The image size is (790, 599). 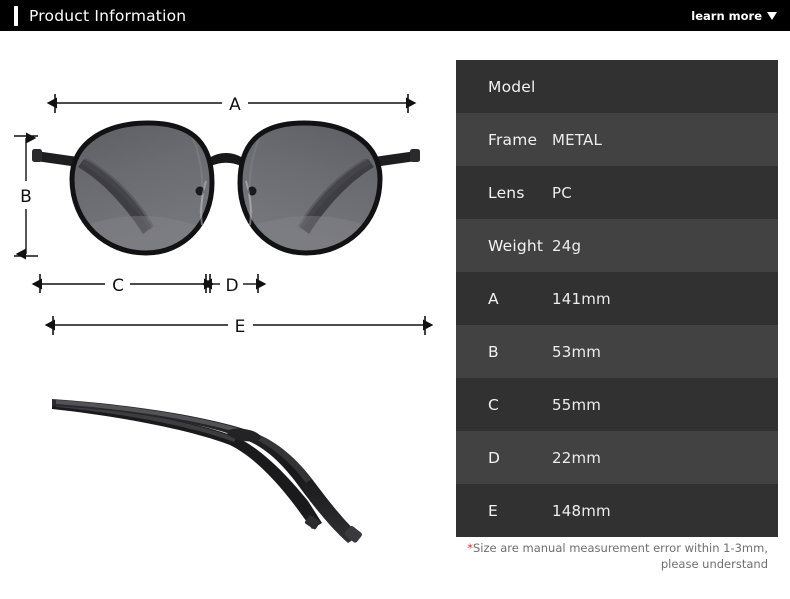 What do you see at coordinates (226, 188) in the screenshot?
I see `sunglasses-front-view` at bounding box center [226, 188].